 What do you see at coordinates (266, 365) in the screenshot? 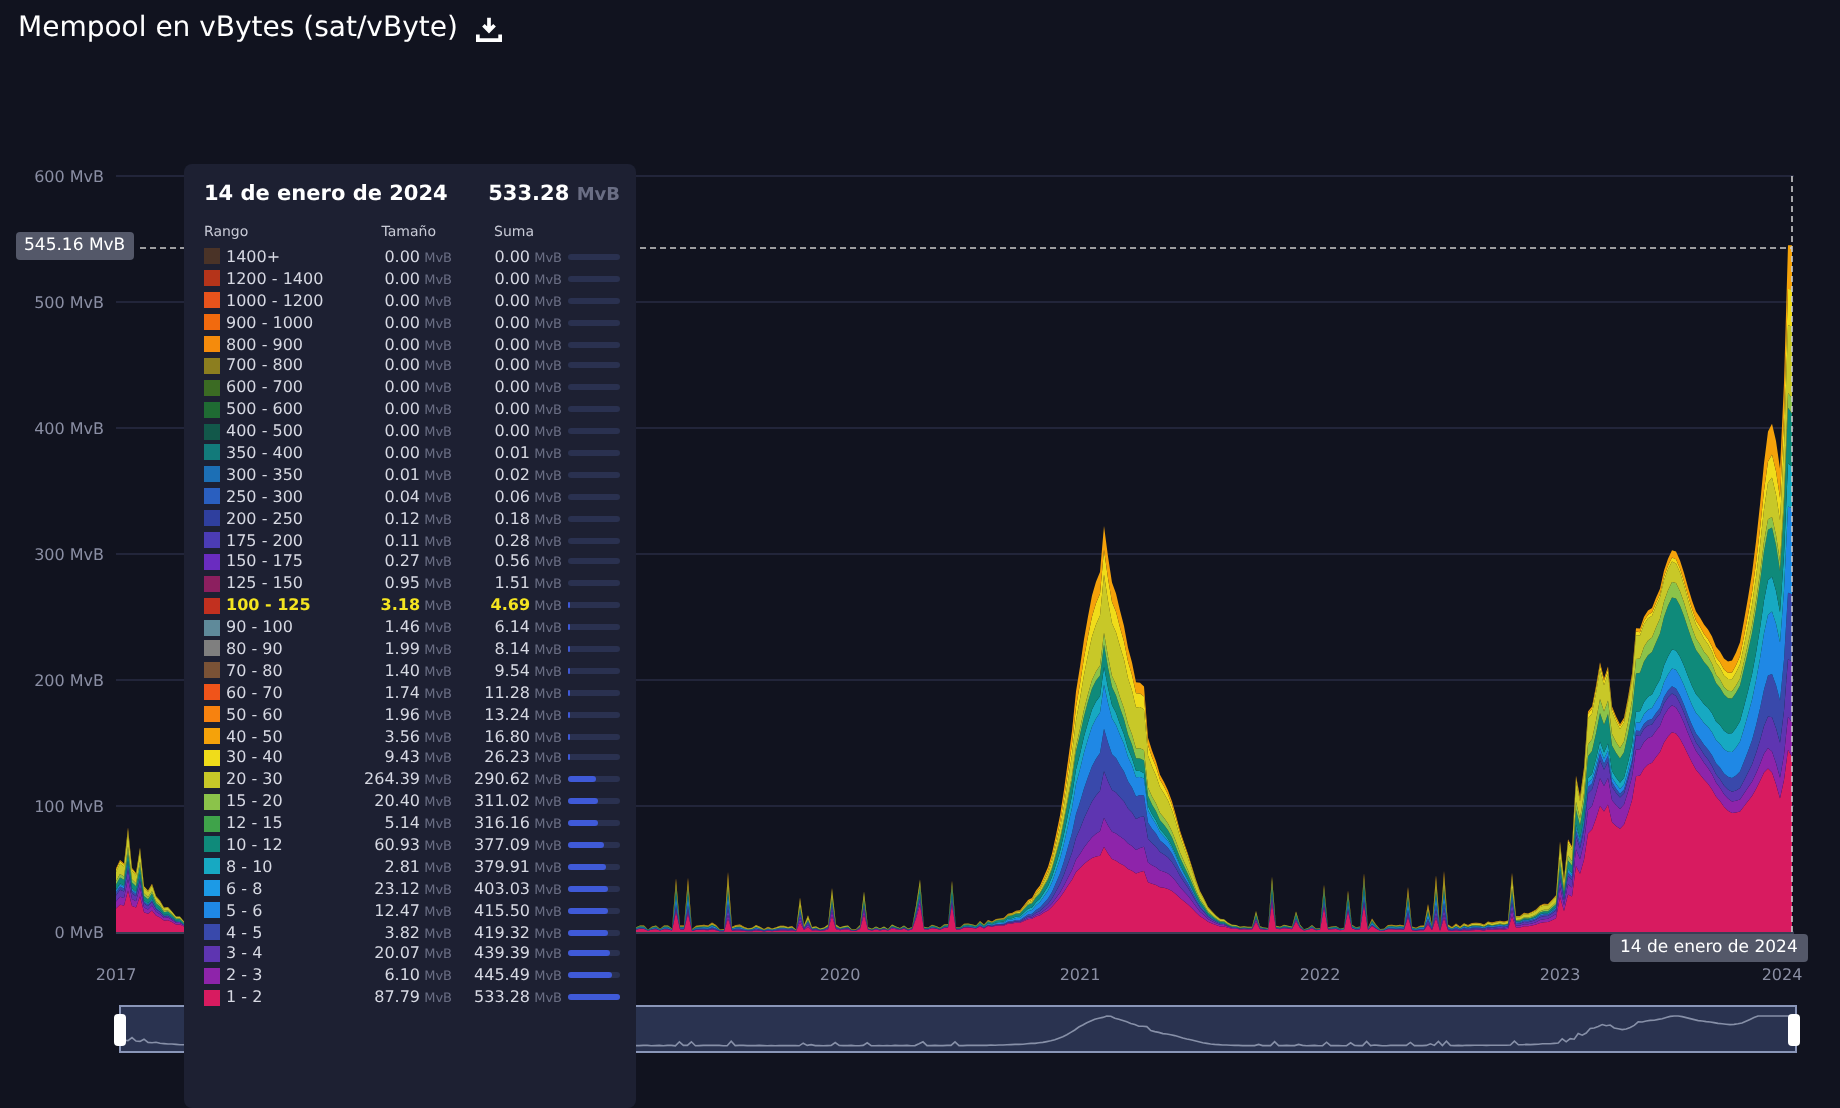
I see `range-label: 700 - 800` at bounding box center [266, 365].